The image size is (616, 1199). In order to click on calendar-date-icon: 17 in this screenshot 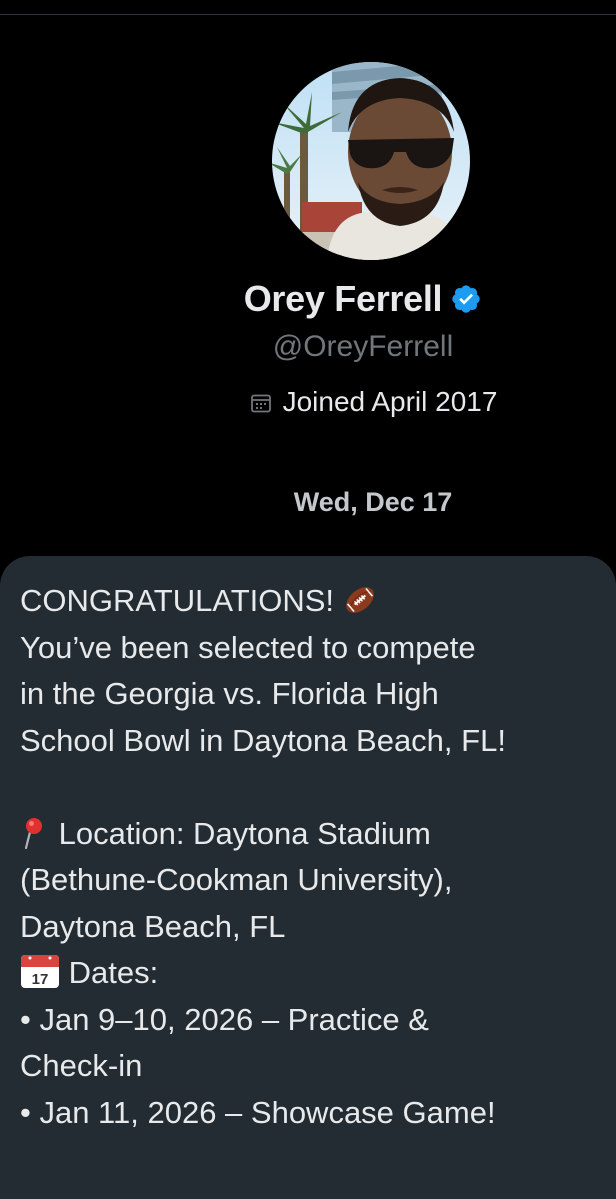, I will do `click(40, 978)`.